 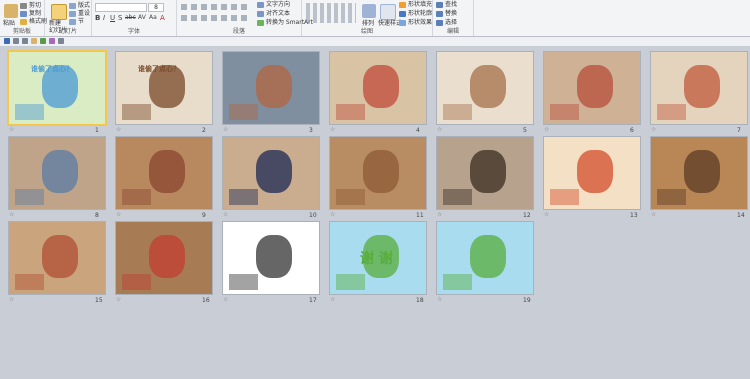 I want to click on paragraph-group-label: 段落, so click(x=238, y=31).